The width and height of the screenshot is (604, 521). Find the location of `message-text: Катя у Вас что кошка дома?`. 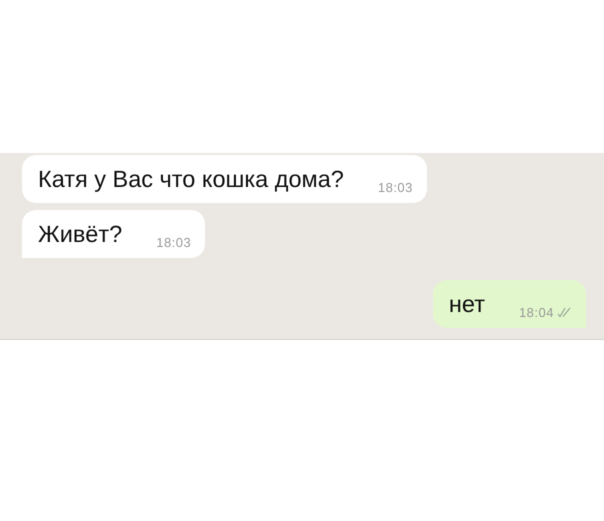

message-text: Катя у Вас что кошка дома? is located at coordinates (191, 179).